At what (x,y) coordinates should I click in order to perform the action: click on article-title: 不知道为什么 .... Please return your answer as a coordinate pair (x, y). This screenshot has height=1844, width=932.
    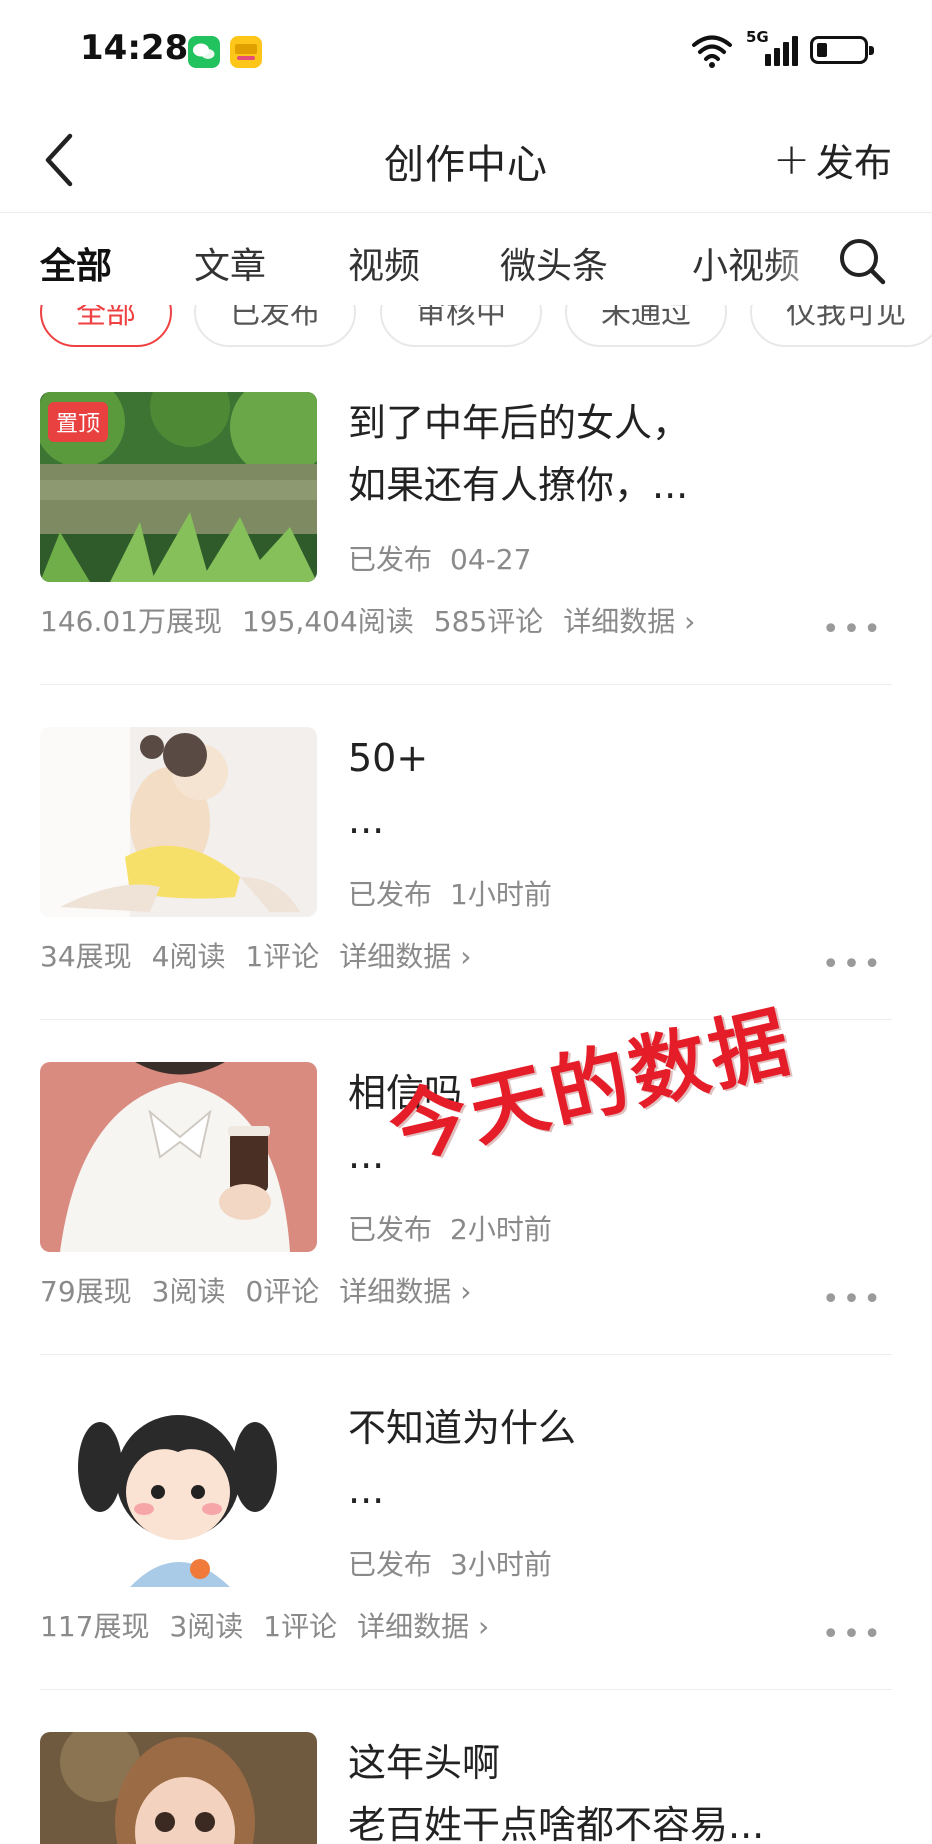
    Looking at the image, I should click on (613, 1459).